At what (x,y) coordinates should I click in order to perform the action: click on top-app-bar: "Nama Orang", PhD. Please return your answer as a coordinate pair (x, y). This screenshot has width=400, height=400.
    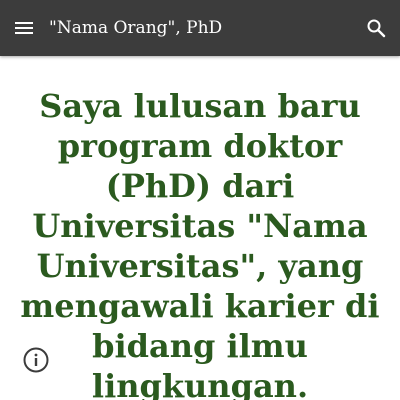
    Looking at the image, I should click on (200, 28).